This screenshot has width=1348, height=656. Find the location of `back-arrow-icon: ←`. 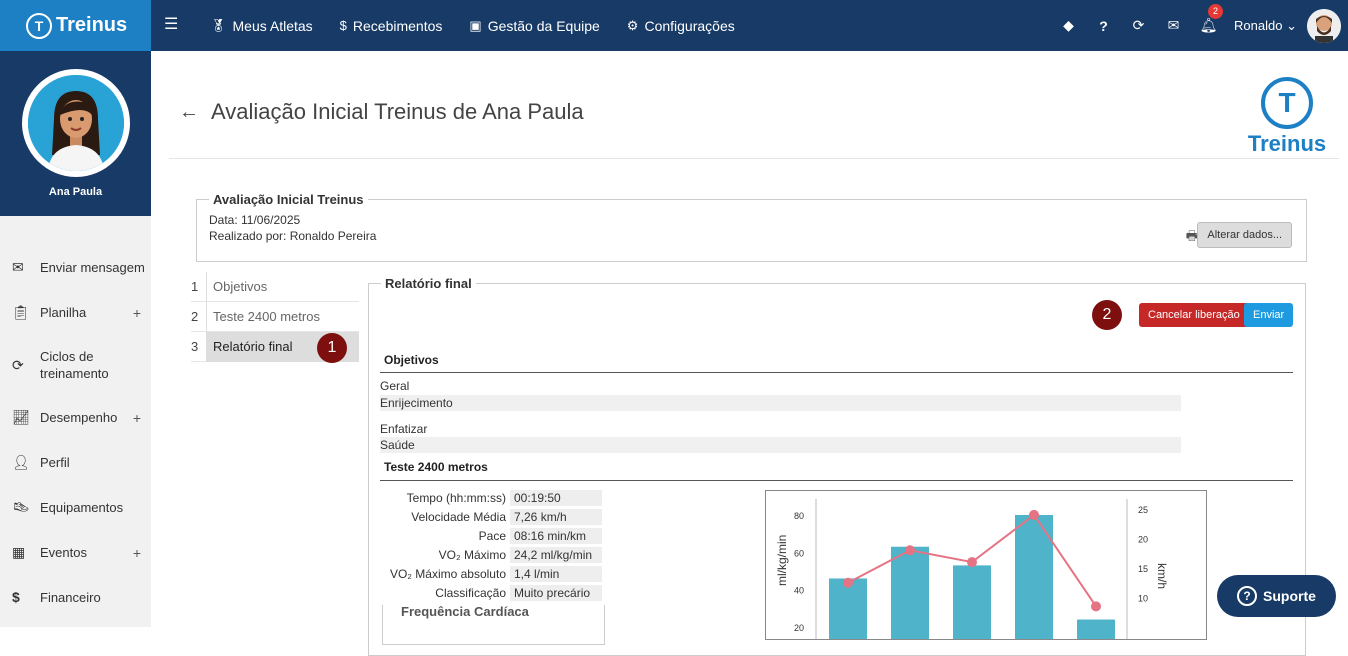

back-arrow-icon: ← is located at coordinates (189, 112).